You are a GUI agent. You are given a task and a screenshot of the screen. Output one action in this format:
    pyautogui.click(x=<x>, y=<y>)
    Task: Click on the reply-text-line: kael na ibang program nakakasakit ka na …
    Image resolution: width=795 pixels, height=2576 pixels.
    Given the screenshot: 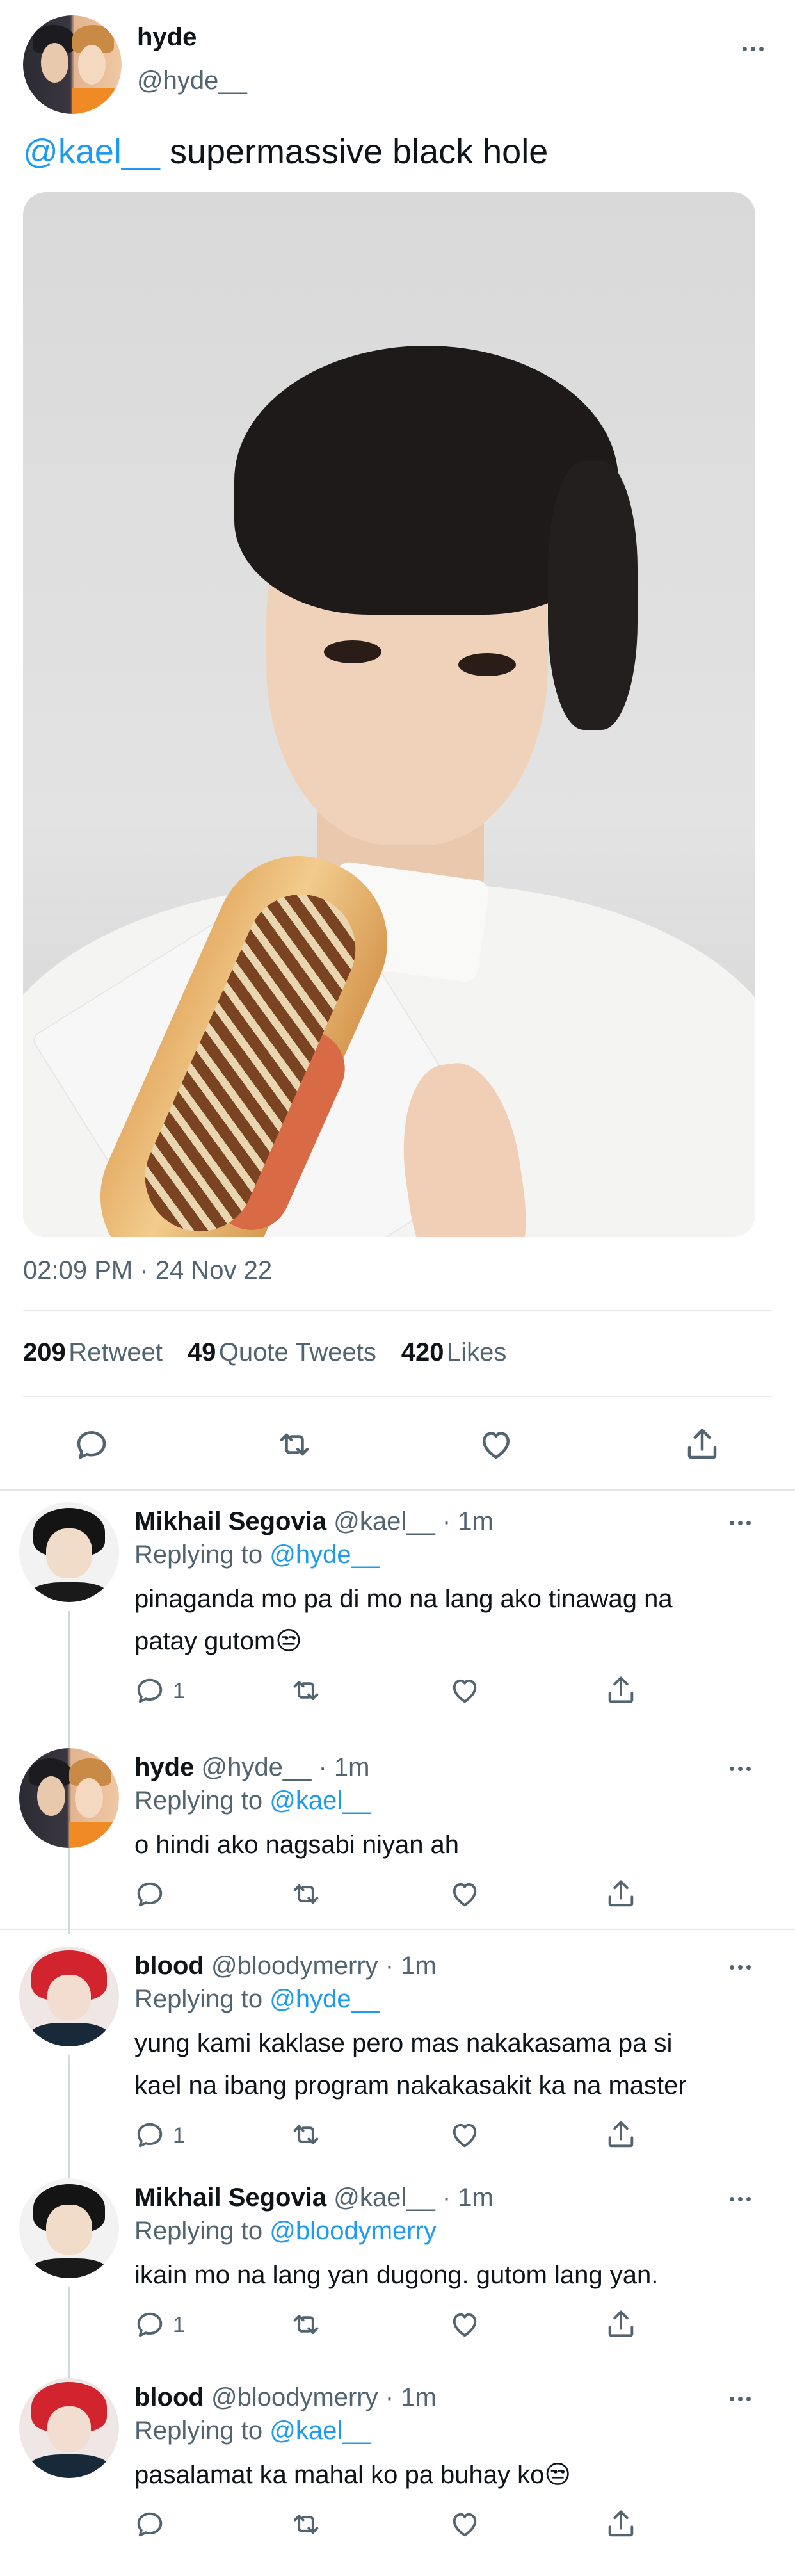 What is the action you would take?
    pyautogui.click(x=410, y=2085)
    